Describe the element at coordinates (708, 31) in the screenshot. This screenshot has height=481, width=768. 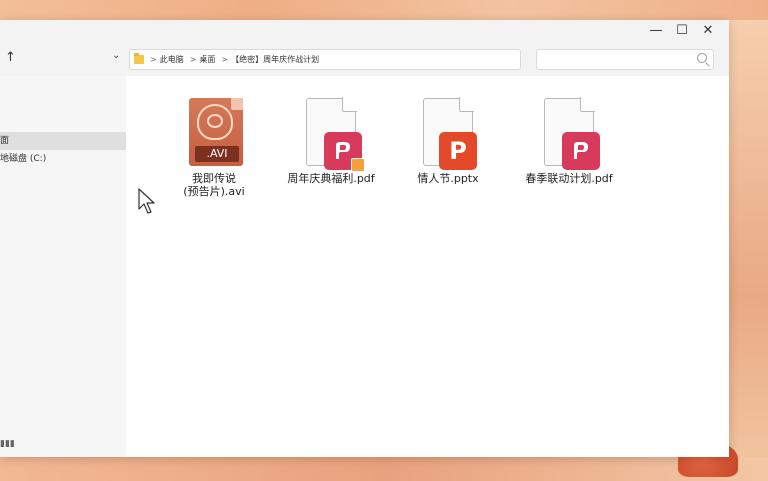
I see `close-icon: ✕` at that location.